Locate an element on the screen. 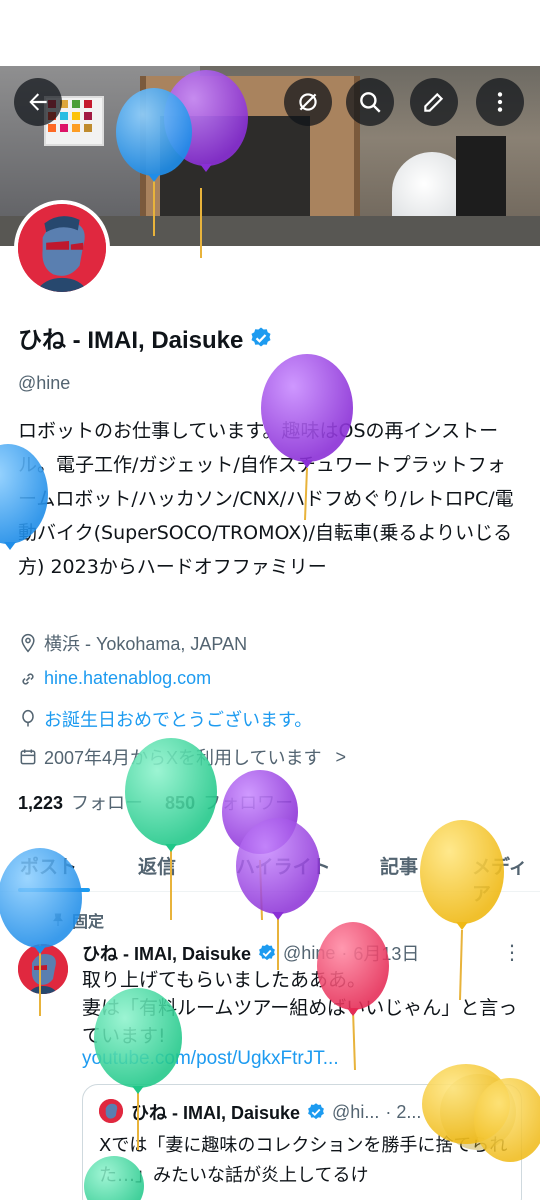  tab-highlights: ハイライト is located at coordinates (283, 865).